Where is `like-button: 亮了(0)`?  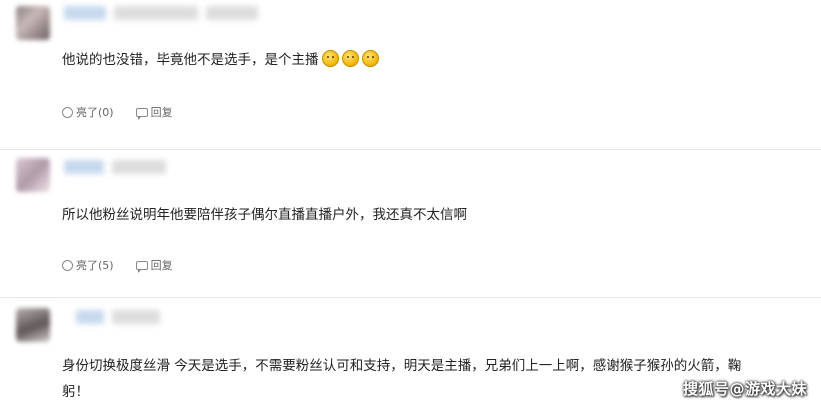 like-button: 亮了(0) is located at coordinates (88, 112).